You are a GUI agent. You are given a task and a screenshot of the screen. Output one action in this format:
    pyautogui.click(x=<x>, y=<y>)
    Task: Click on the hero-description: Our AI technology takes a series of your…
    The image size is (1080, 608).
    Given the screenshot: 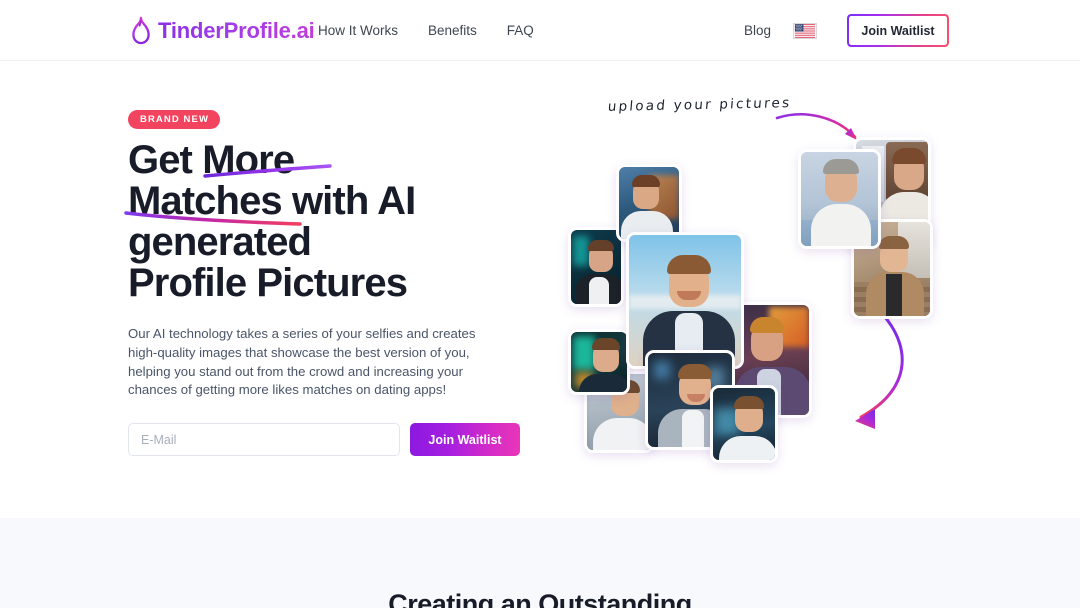 What is the action you would take?
    pyautogui.click(x=302, y=362)
    